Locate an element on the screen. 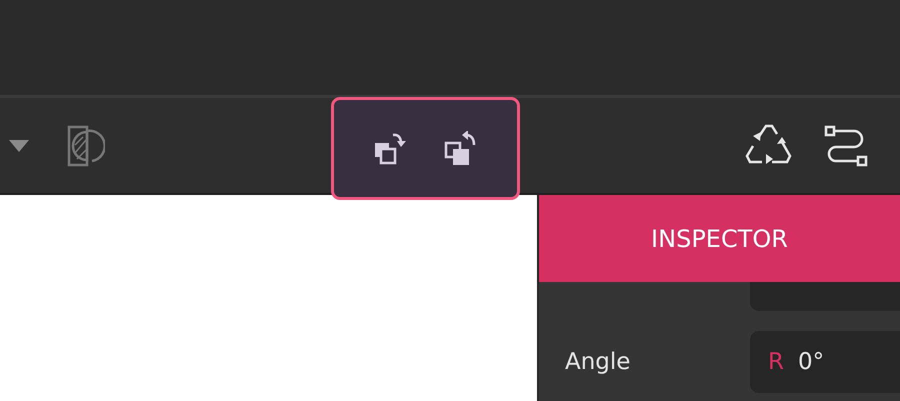 The width and height of the screenshot is (900, 401). input-field is located at coordinates (825, 296).